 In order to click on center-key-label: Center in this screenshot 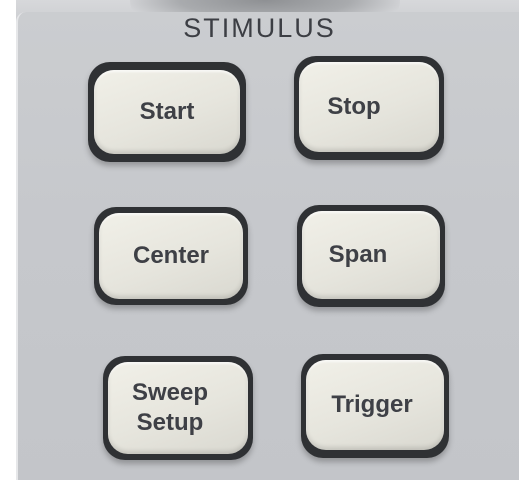, I will do `click(171, 255)`.